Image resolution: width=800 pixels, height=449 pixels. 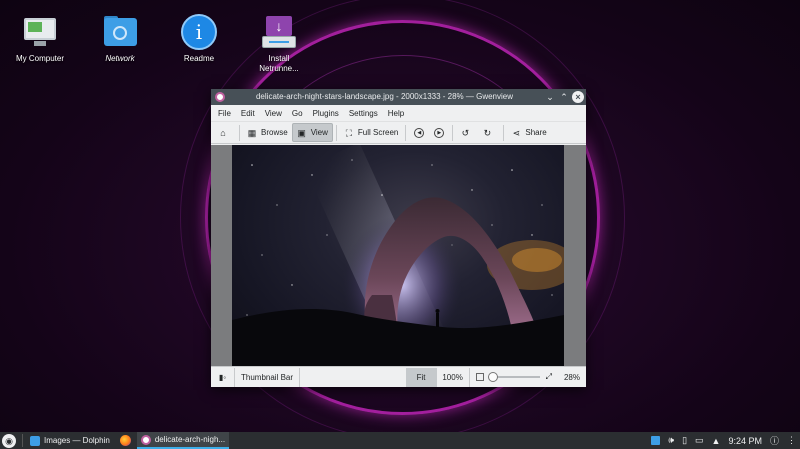 I want to click on maximize-button: ⌃, so click(x=564, y=97).